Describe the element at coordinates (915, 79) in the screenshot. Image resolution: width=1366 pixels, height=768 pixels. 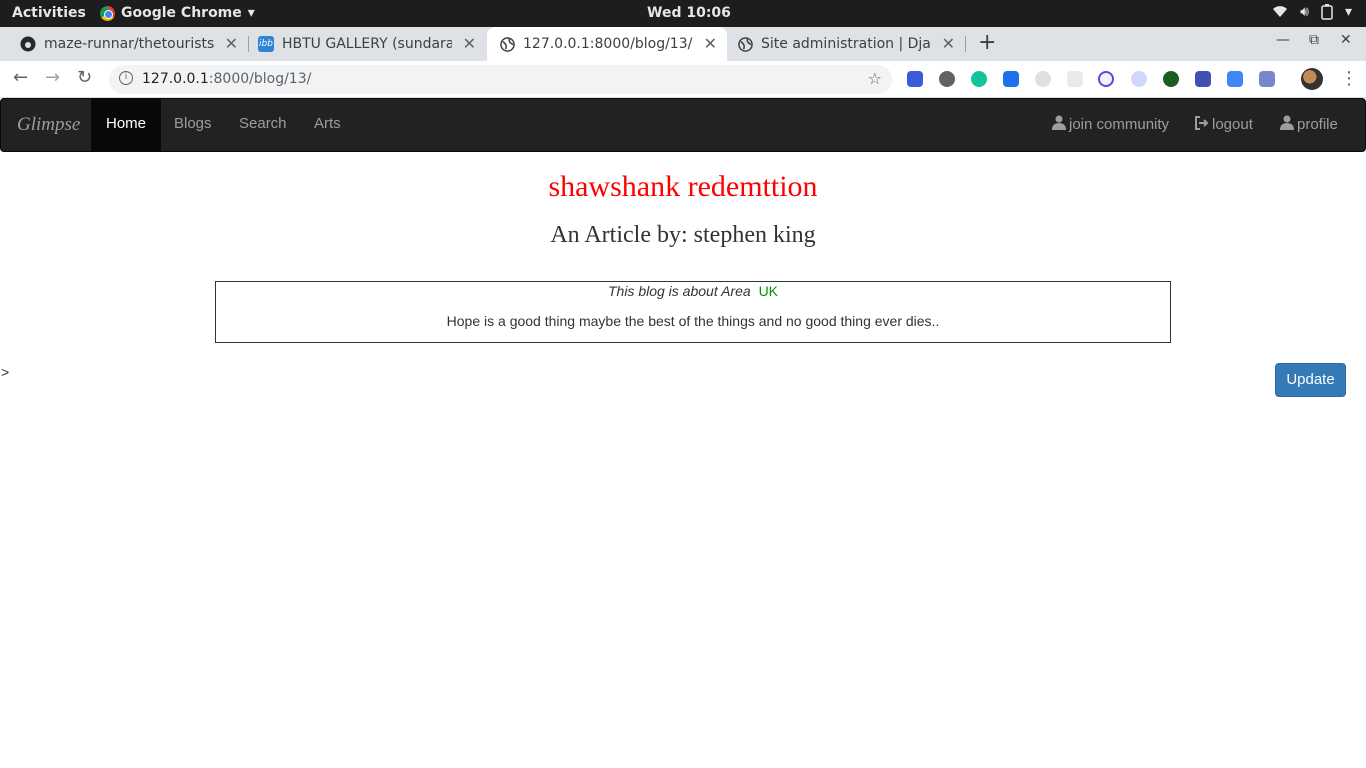
I see `extension-shield-icon` at that location.